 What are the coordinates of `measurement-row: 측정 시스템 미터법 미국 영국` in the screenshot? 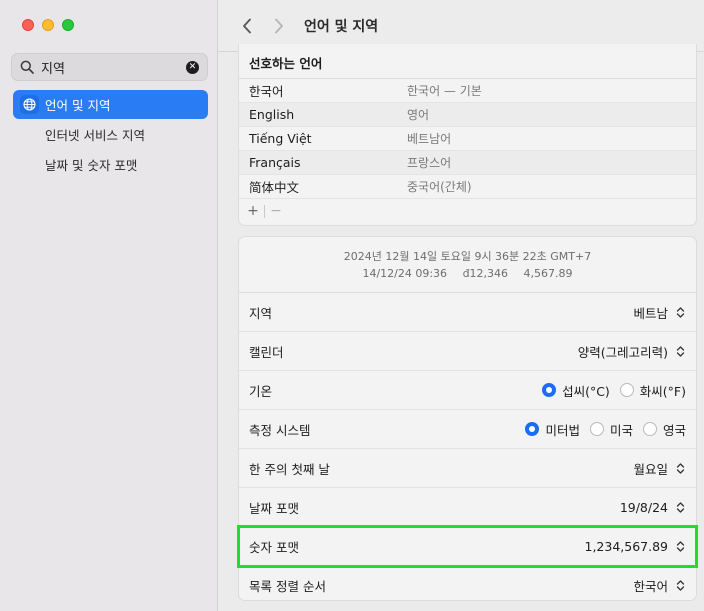 It's located at (467, 429).